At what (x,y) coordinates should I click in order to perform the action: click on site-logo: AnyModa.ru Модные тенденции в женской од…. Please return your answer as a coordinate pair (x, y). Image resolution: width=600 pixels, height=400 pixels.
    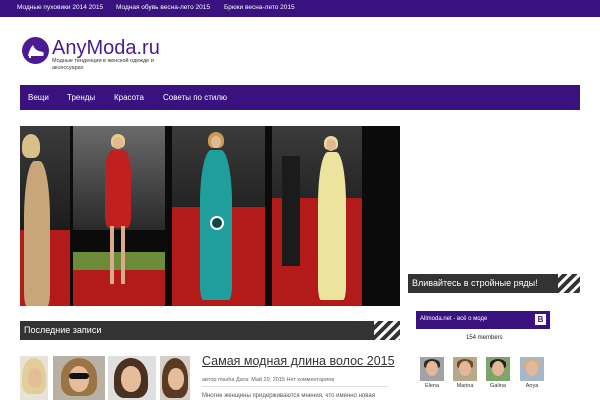
    Looking at the image, I should click on (122, 57).